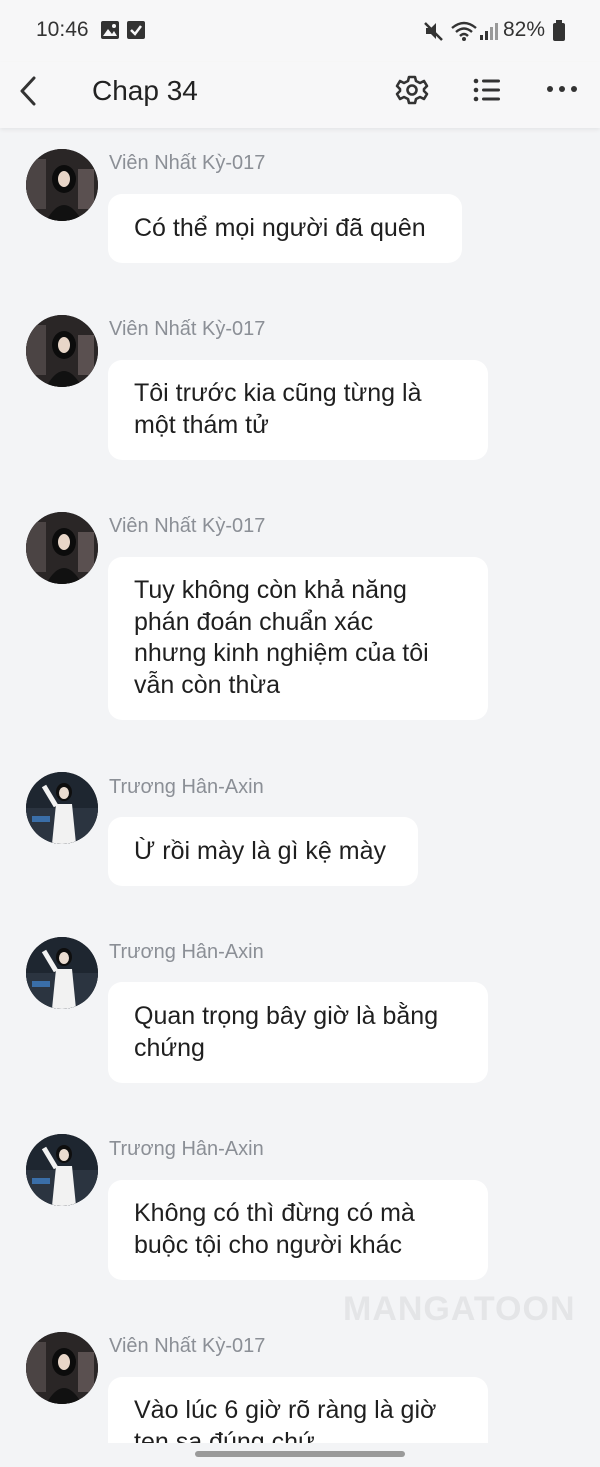  What do you see at coordinates (136, 30) in the screenshot?
I see `checkbox-icon` at bounding box center [136, 30].